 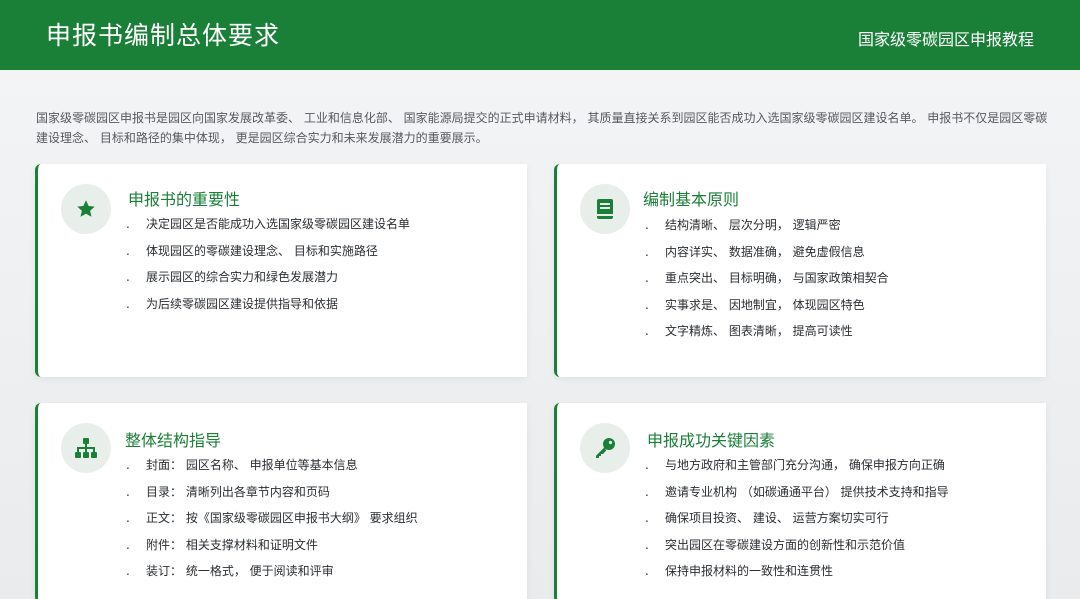 What do you see at coordinates (765, 304) in the screenshot?
I see `list-item-text: 实事求是、 因地制宜， 体现园区特色` at bounding box center [765, 304].